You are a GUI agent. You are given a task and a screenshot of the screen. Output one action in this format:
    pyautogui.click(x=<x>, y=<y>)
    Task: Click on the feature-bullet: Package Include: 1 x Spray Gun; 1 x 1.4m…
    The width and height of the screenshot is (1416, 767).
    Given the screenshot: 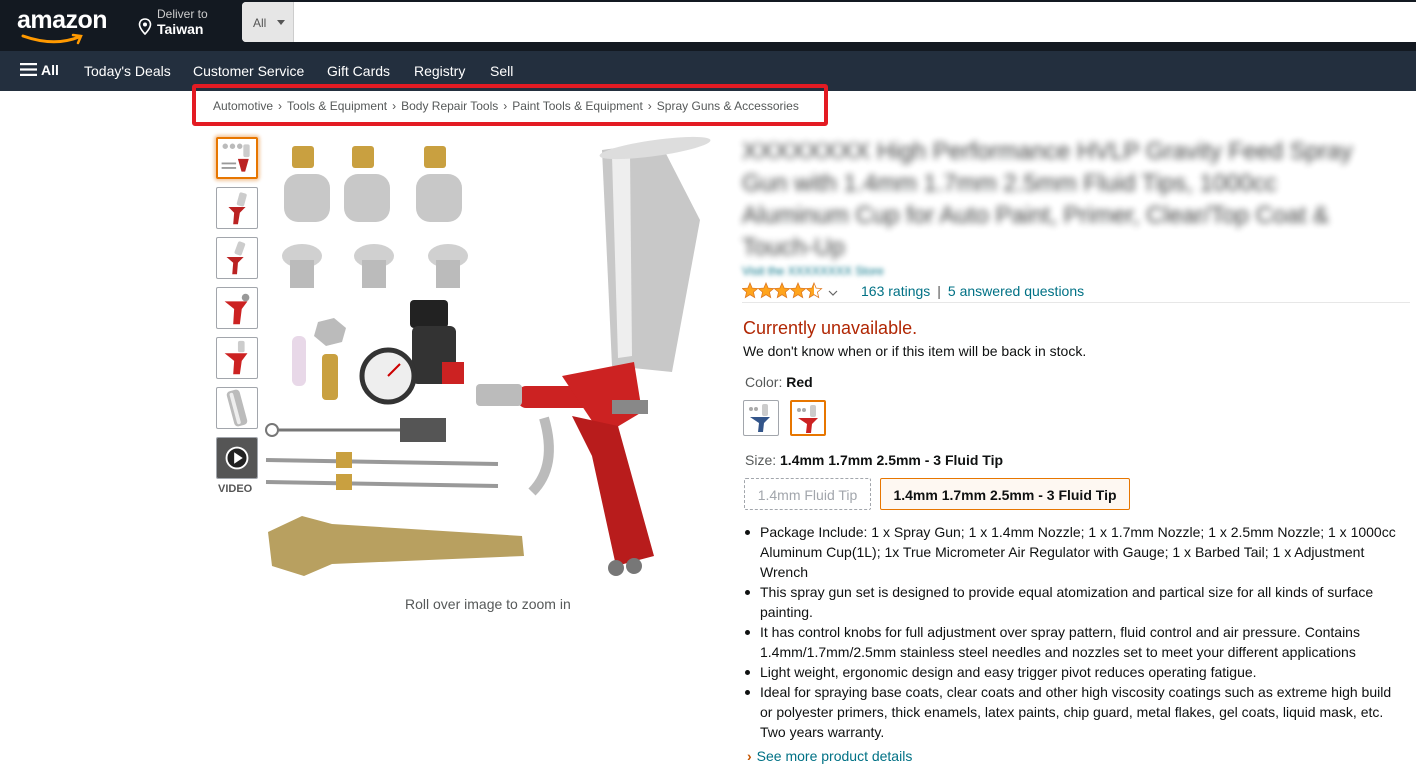 What is the action you would take?
    pyautogui.click(x=1073, y=552)
    